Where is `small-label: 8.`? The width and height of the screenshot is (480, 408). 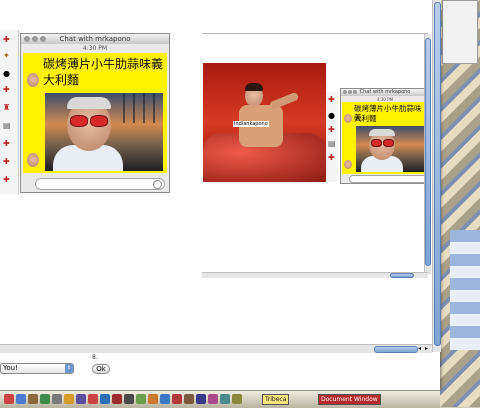
small-label: 8. is located at coordinates (95, 357).